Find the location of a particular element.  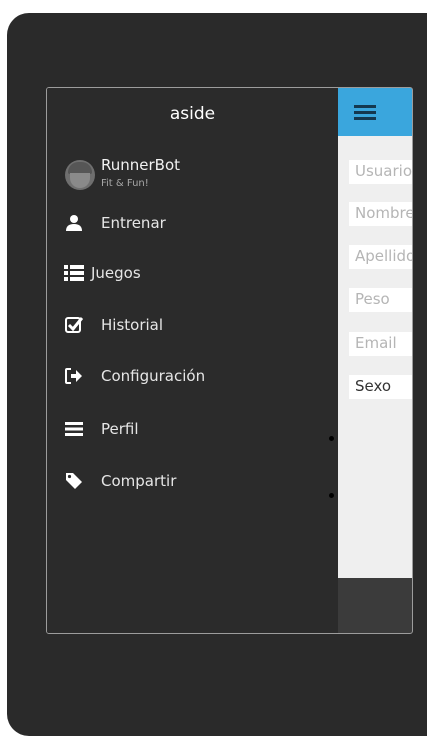

menu-item-configuracion: Configuración is located at coordinates (193, 376).